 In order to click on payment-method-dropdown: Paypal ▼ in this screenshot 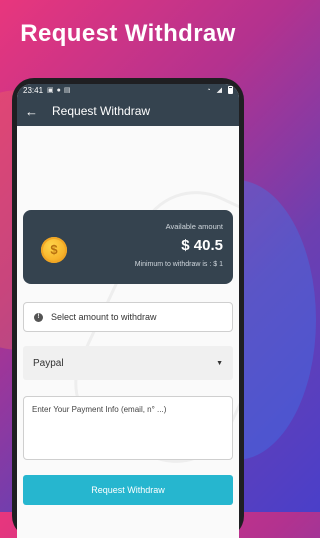, I will do `click(128, 363)`.